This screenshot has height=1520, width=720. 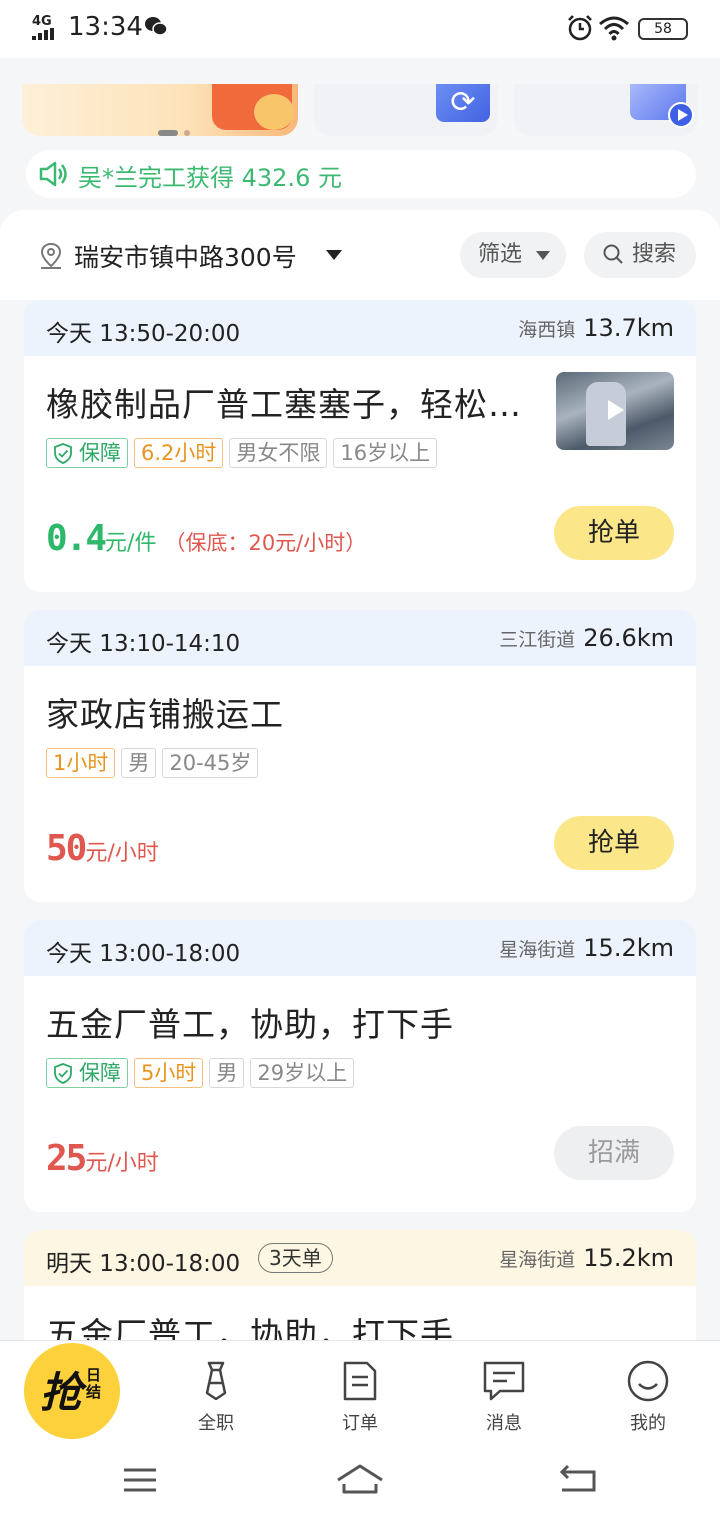 I want to click on promo-banner-main, so click(x=160, y=110).